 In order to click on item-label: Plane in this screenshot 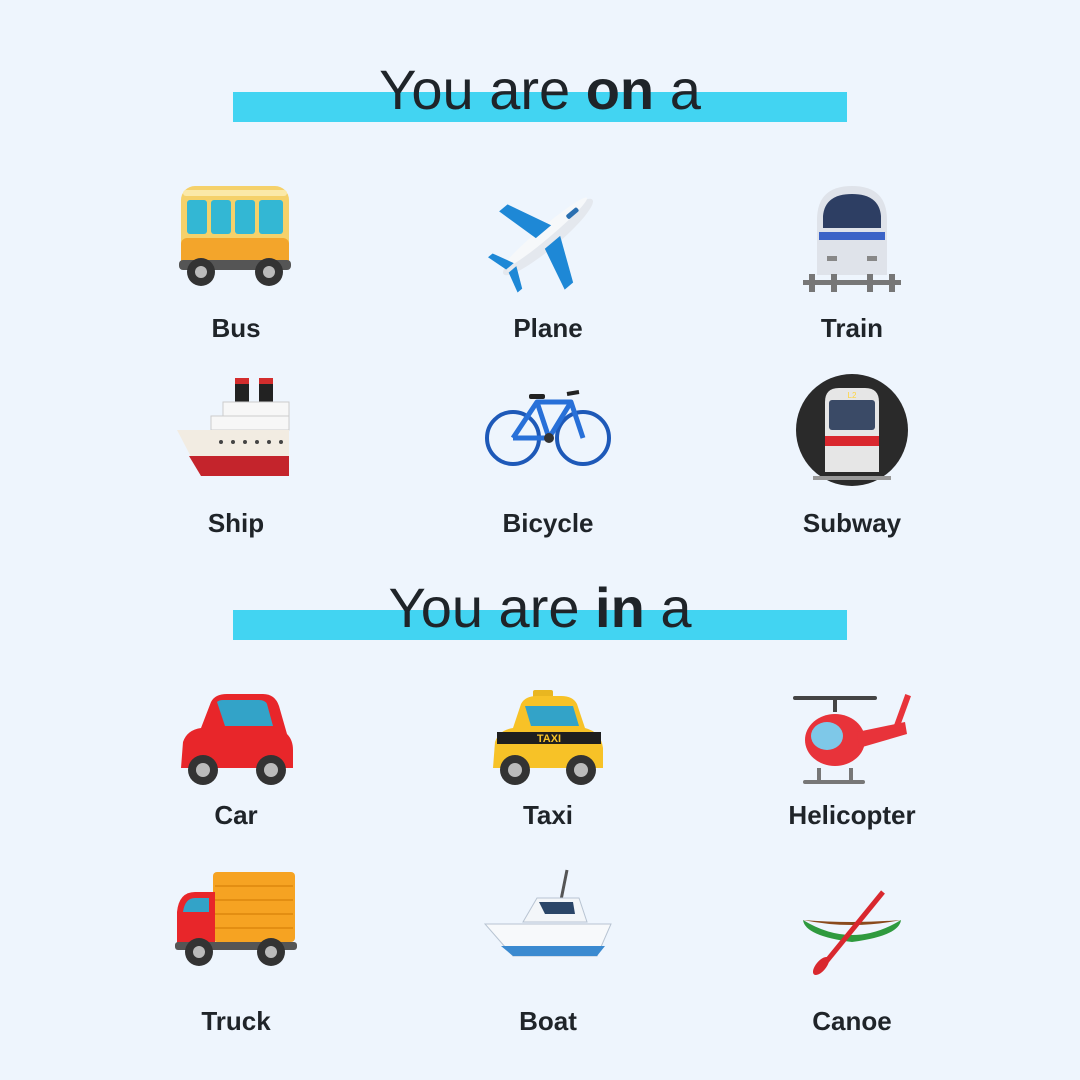, I will do `click(548, 328)`.